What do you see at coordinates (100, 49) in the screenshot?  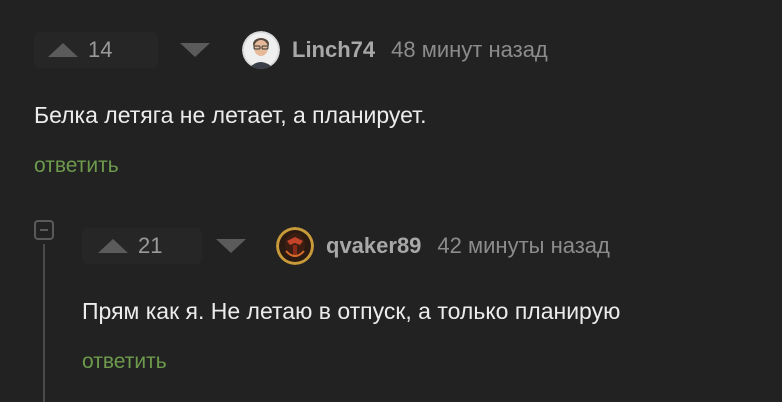 I see `rating-count: 14` at bounding box center [100, 49].